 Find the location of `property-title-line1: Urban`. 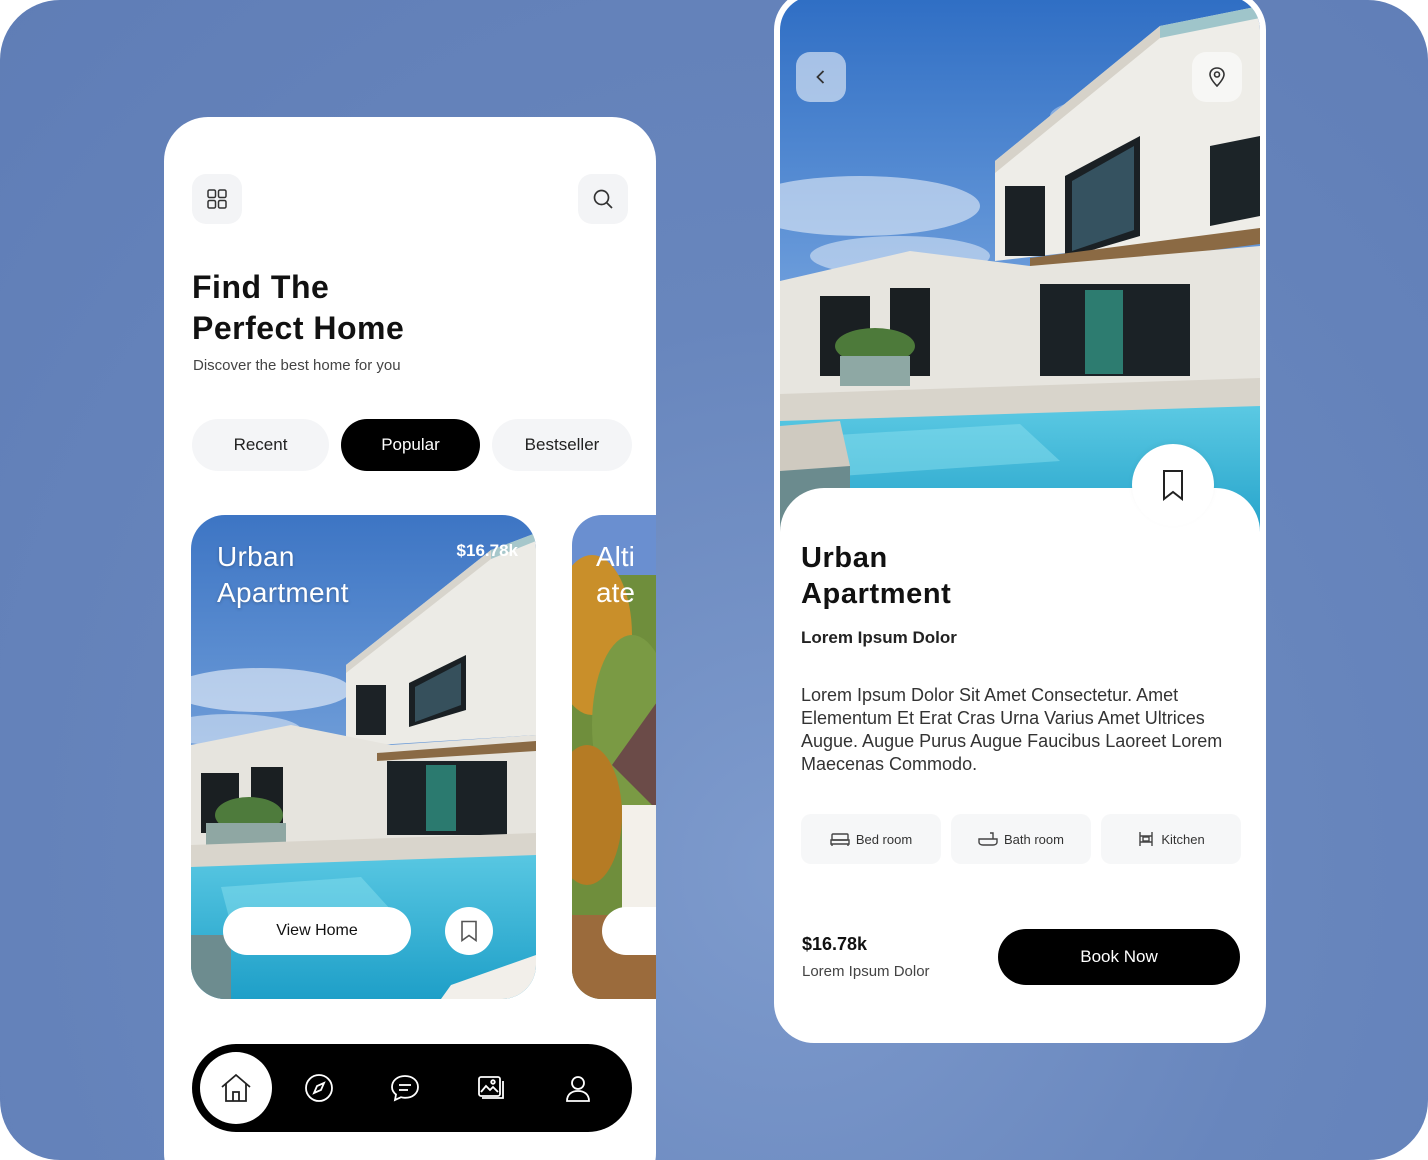

property-title-line1: Urban is located at coordinates (844, 558).